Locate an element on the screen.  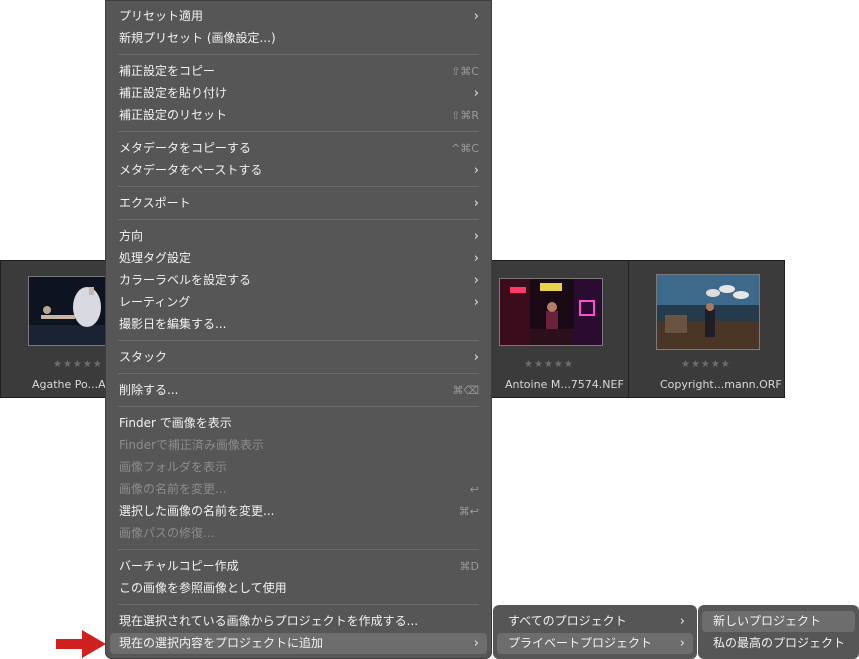
menu-item-label: 補正設定のリセット is located at coordinates (173, 115).